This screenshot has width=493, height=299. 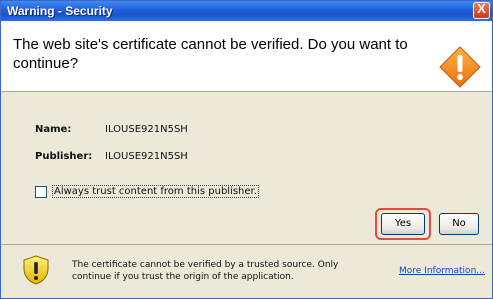 I want to click on window-title: Warning - Security, so click(x=60, y=11).